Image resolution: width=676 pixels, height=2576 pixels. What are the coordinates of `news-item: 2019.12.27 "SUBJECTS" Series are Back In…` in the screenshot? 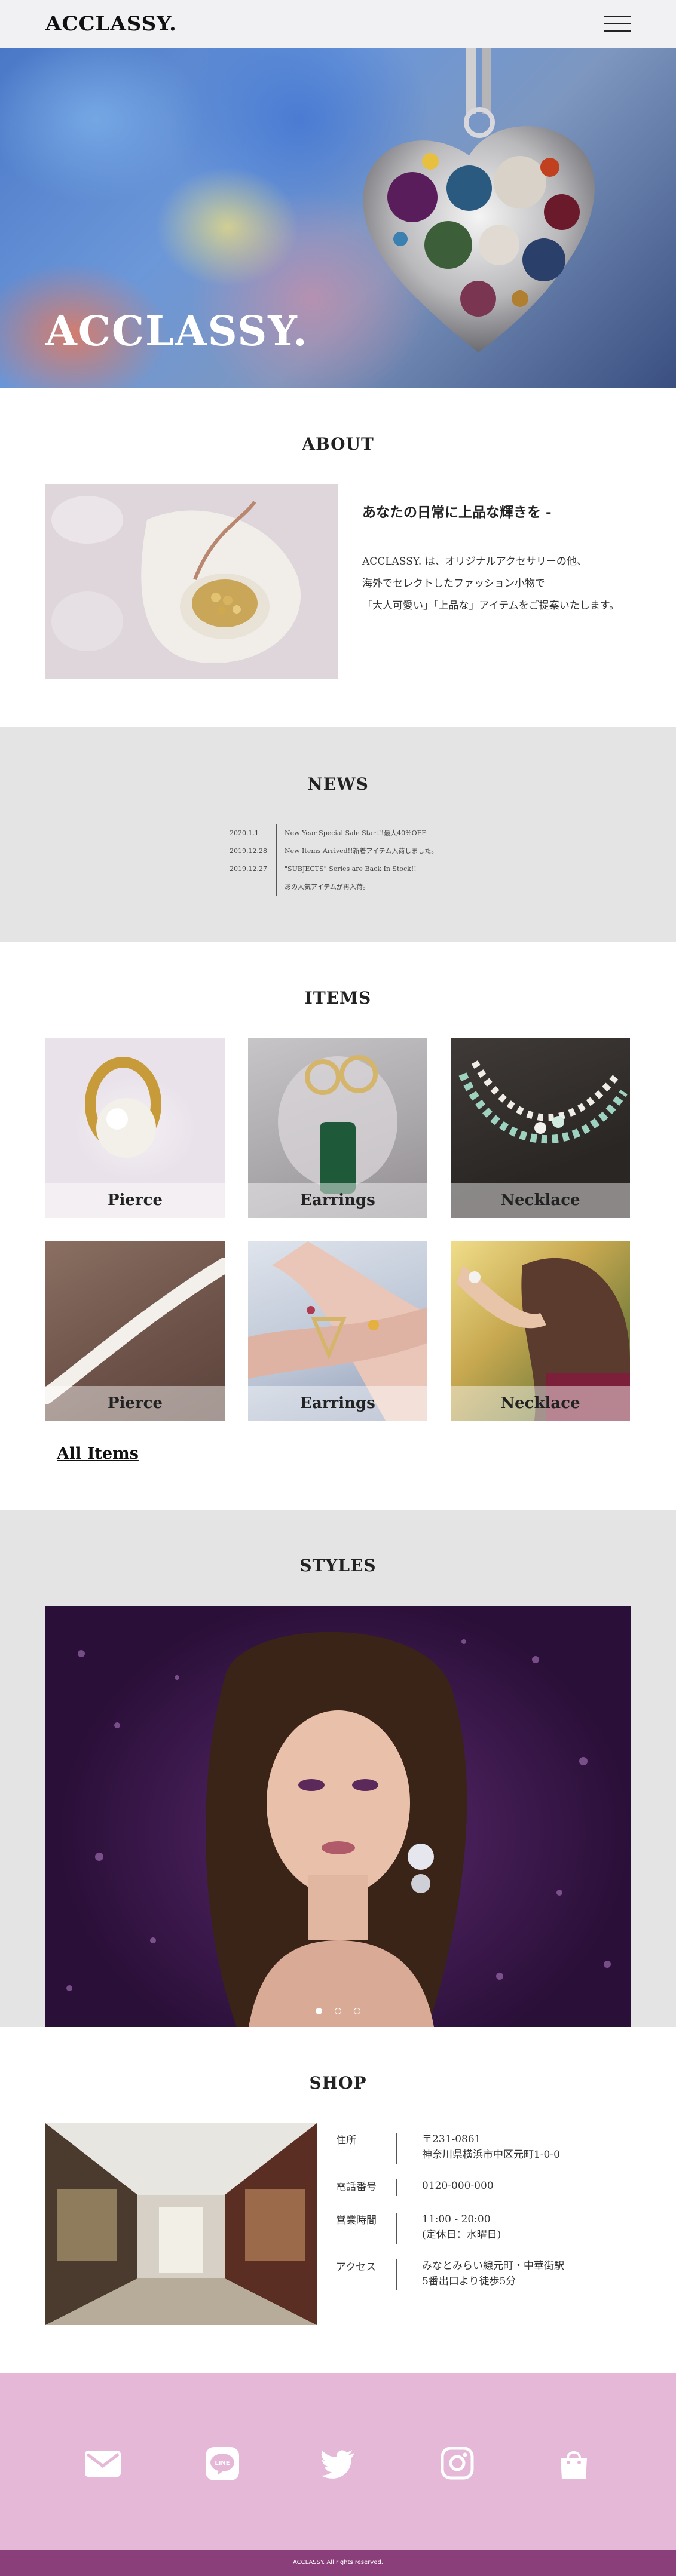 It's located at (379, 869).